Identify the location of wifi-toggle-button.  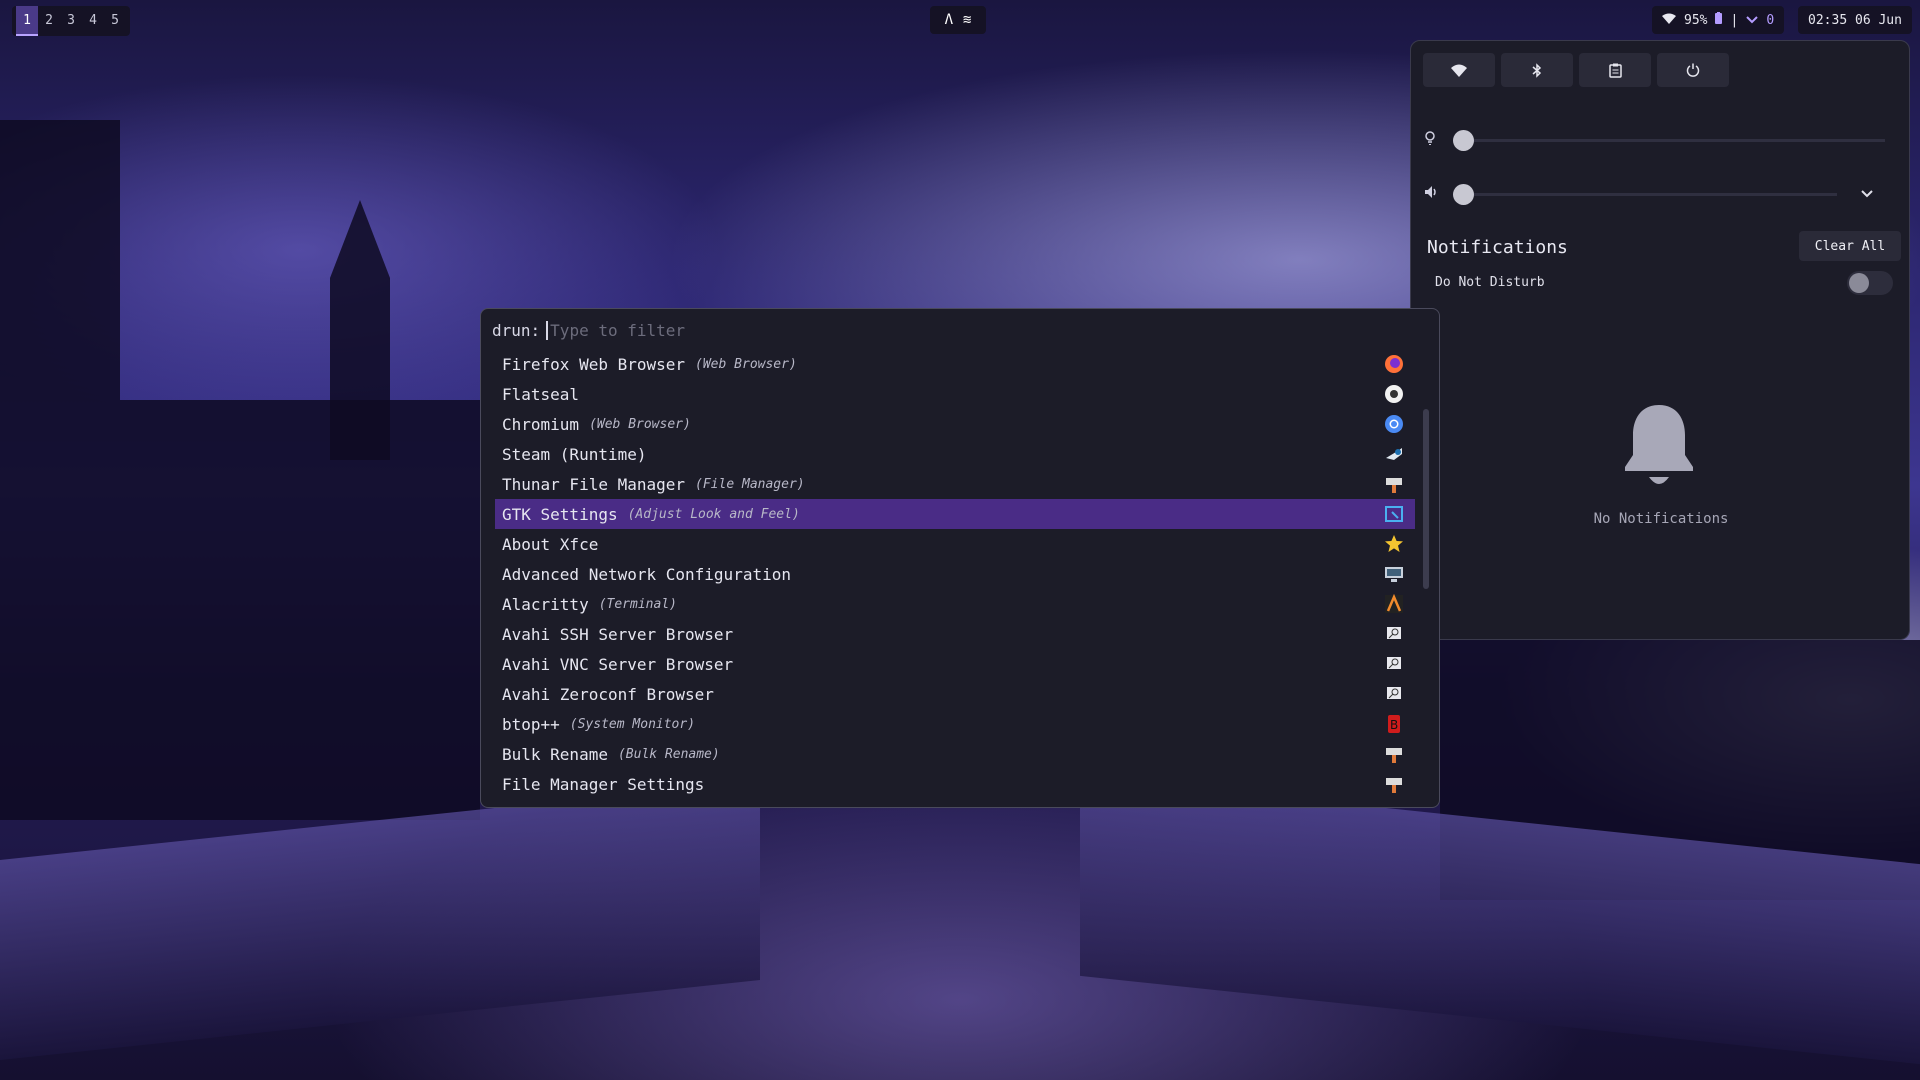
(1459, 70).